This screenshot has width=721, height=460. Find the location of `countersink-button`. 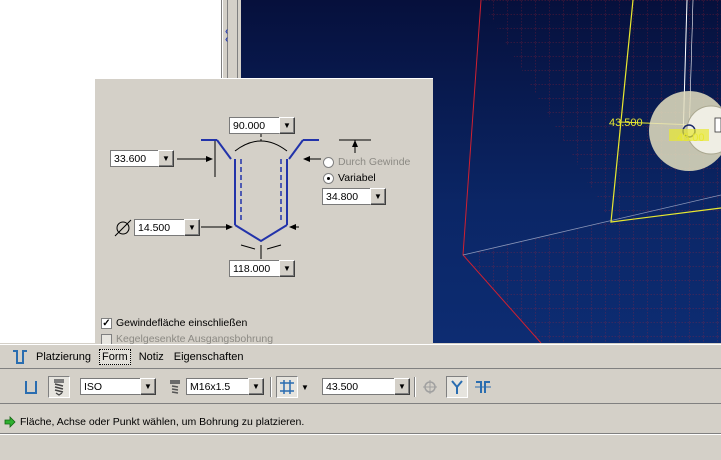

countersink-button is located at coordinates (430, 387).